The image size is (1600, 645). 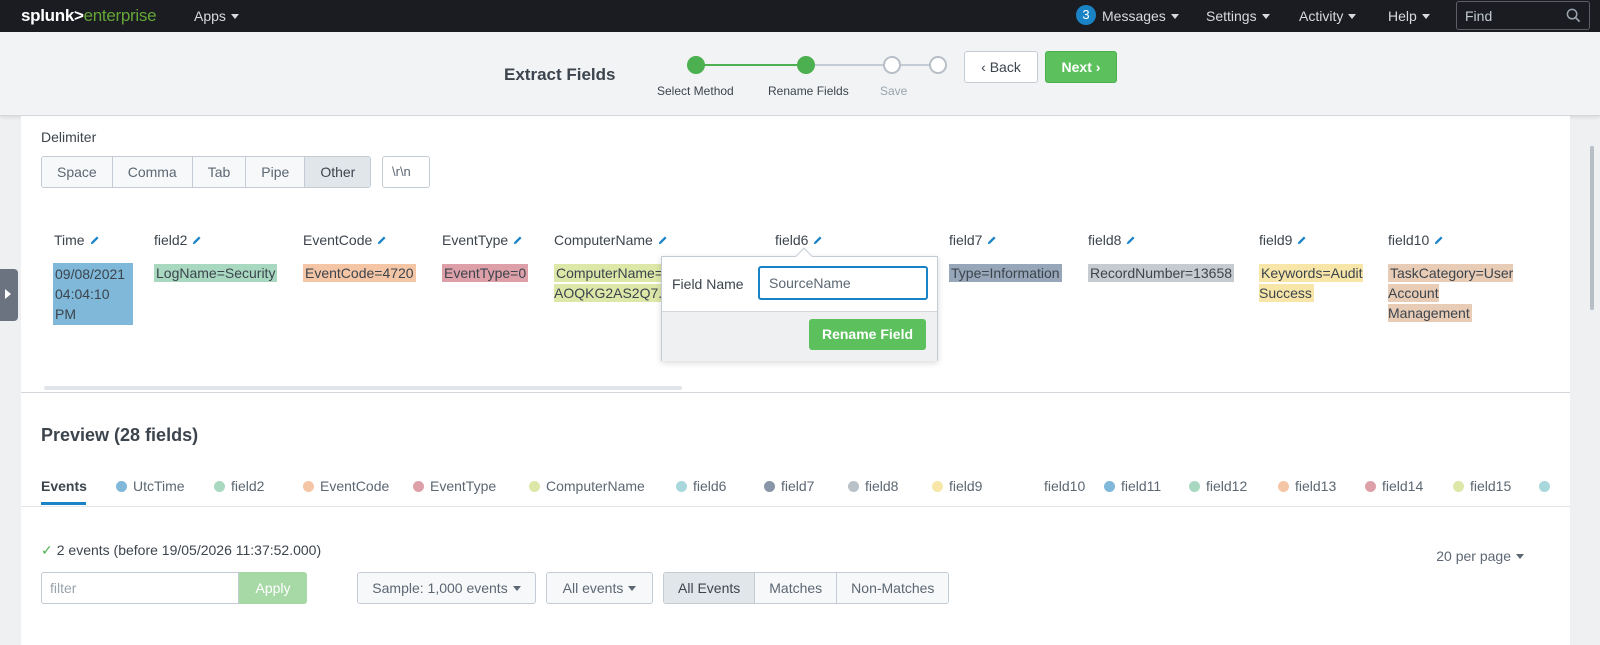 I want to click on field-value-field8: RecordNumber=13658, so click(x=1161, y=273).